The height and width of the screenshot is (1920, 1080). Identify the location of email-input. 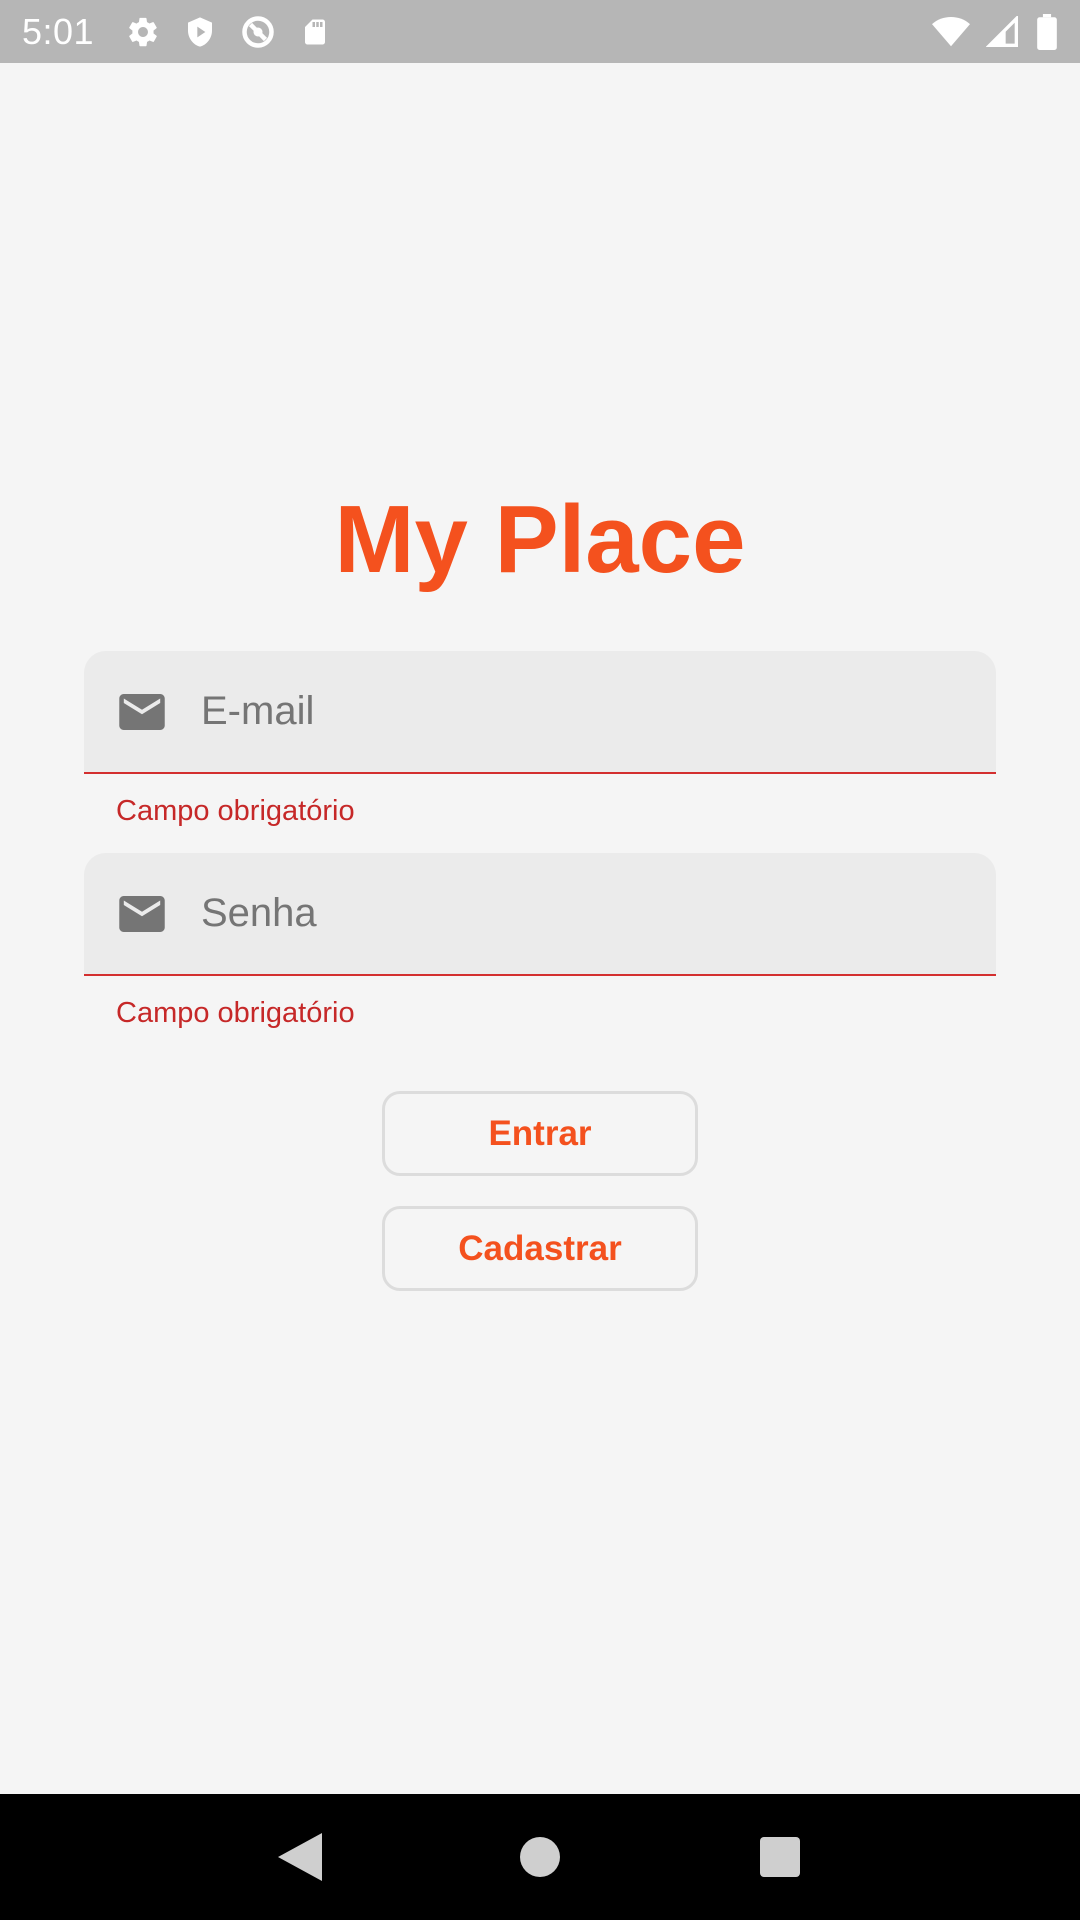
(598, 711).